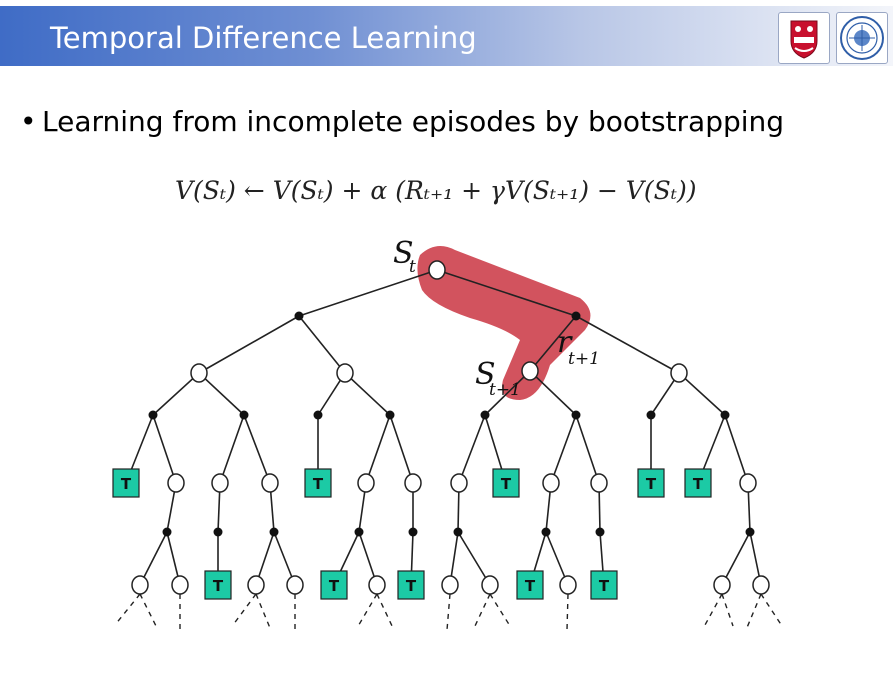 The width and height of the screenshot is (893, 679). Describe the element at coordinates (263, 38) in the screenshot. I see `slide-title: Temporal Difference Learning` at that location.